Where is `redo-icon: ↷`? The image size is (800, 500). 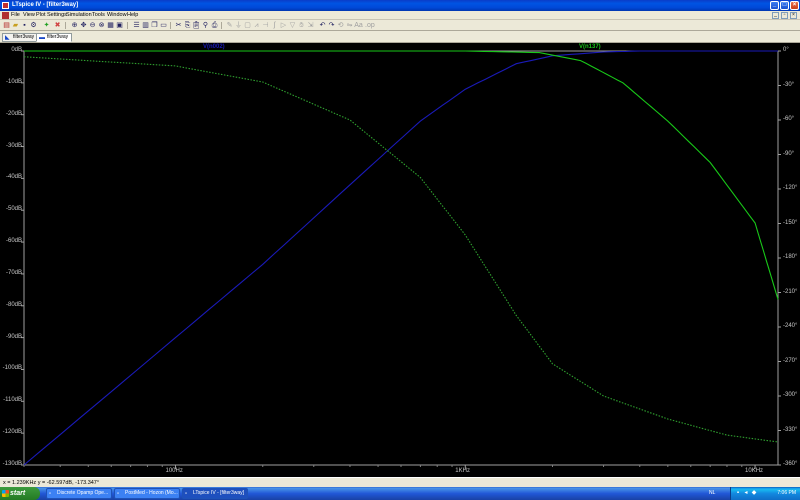 redo-icon: ↷ is located at coordinates (331, 25).